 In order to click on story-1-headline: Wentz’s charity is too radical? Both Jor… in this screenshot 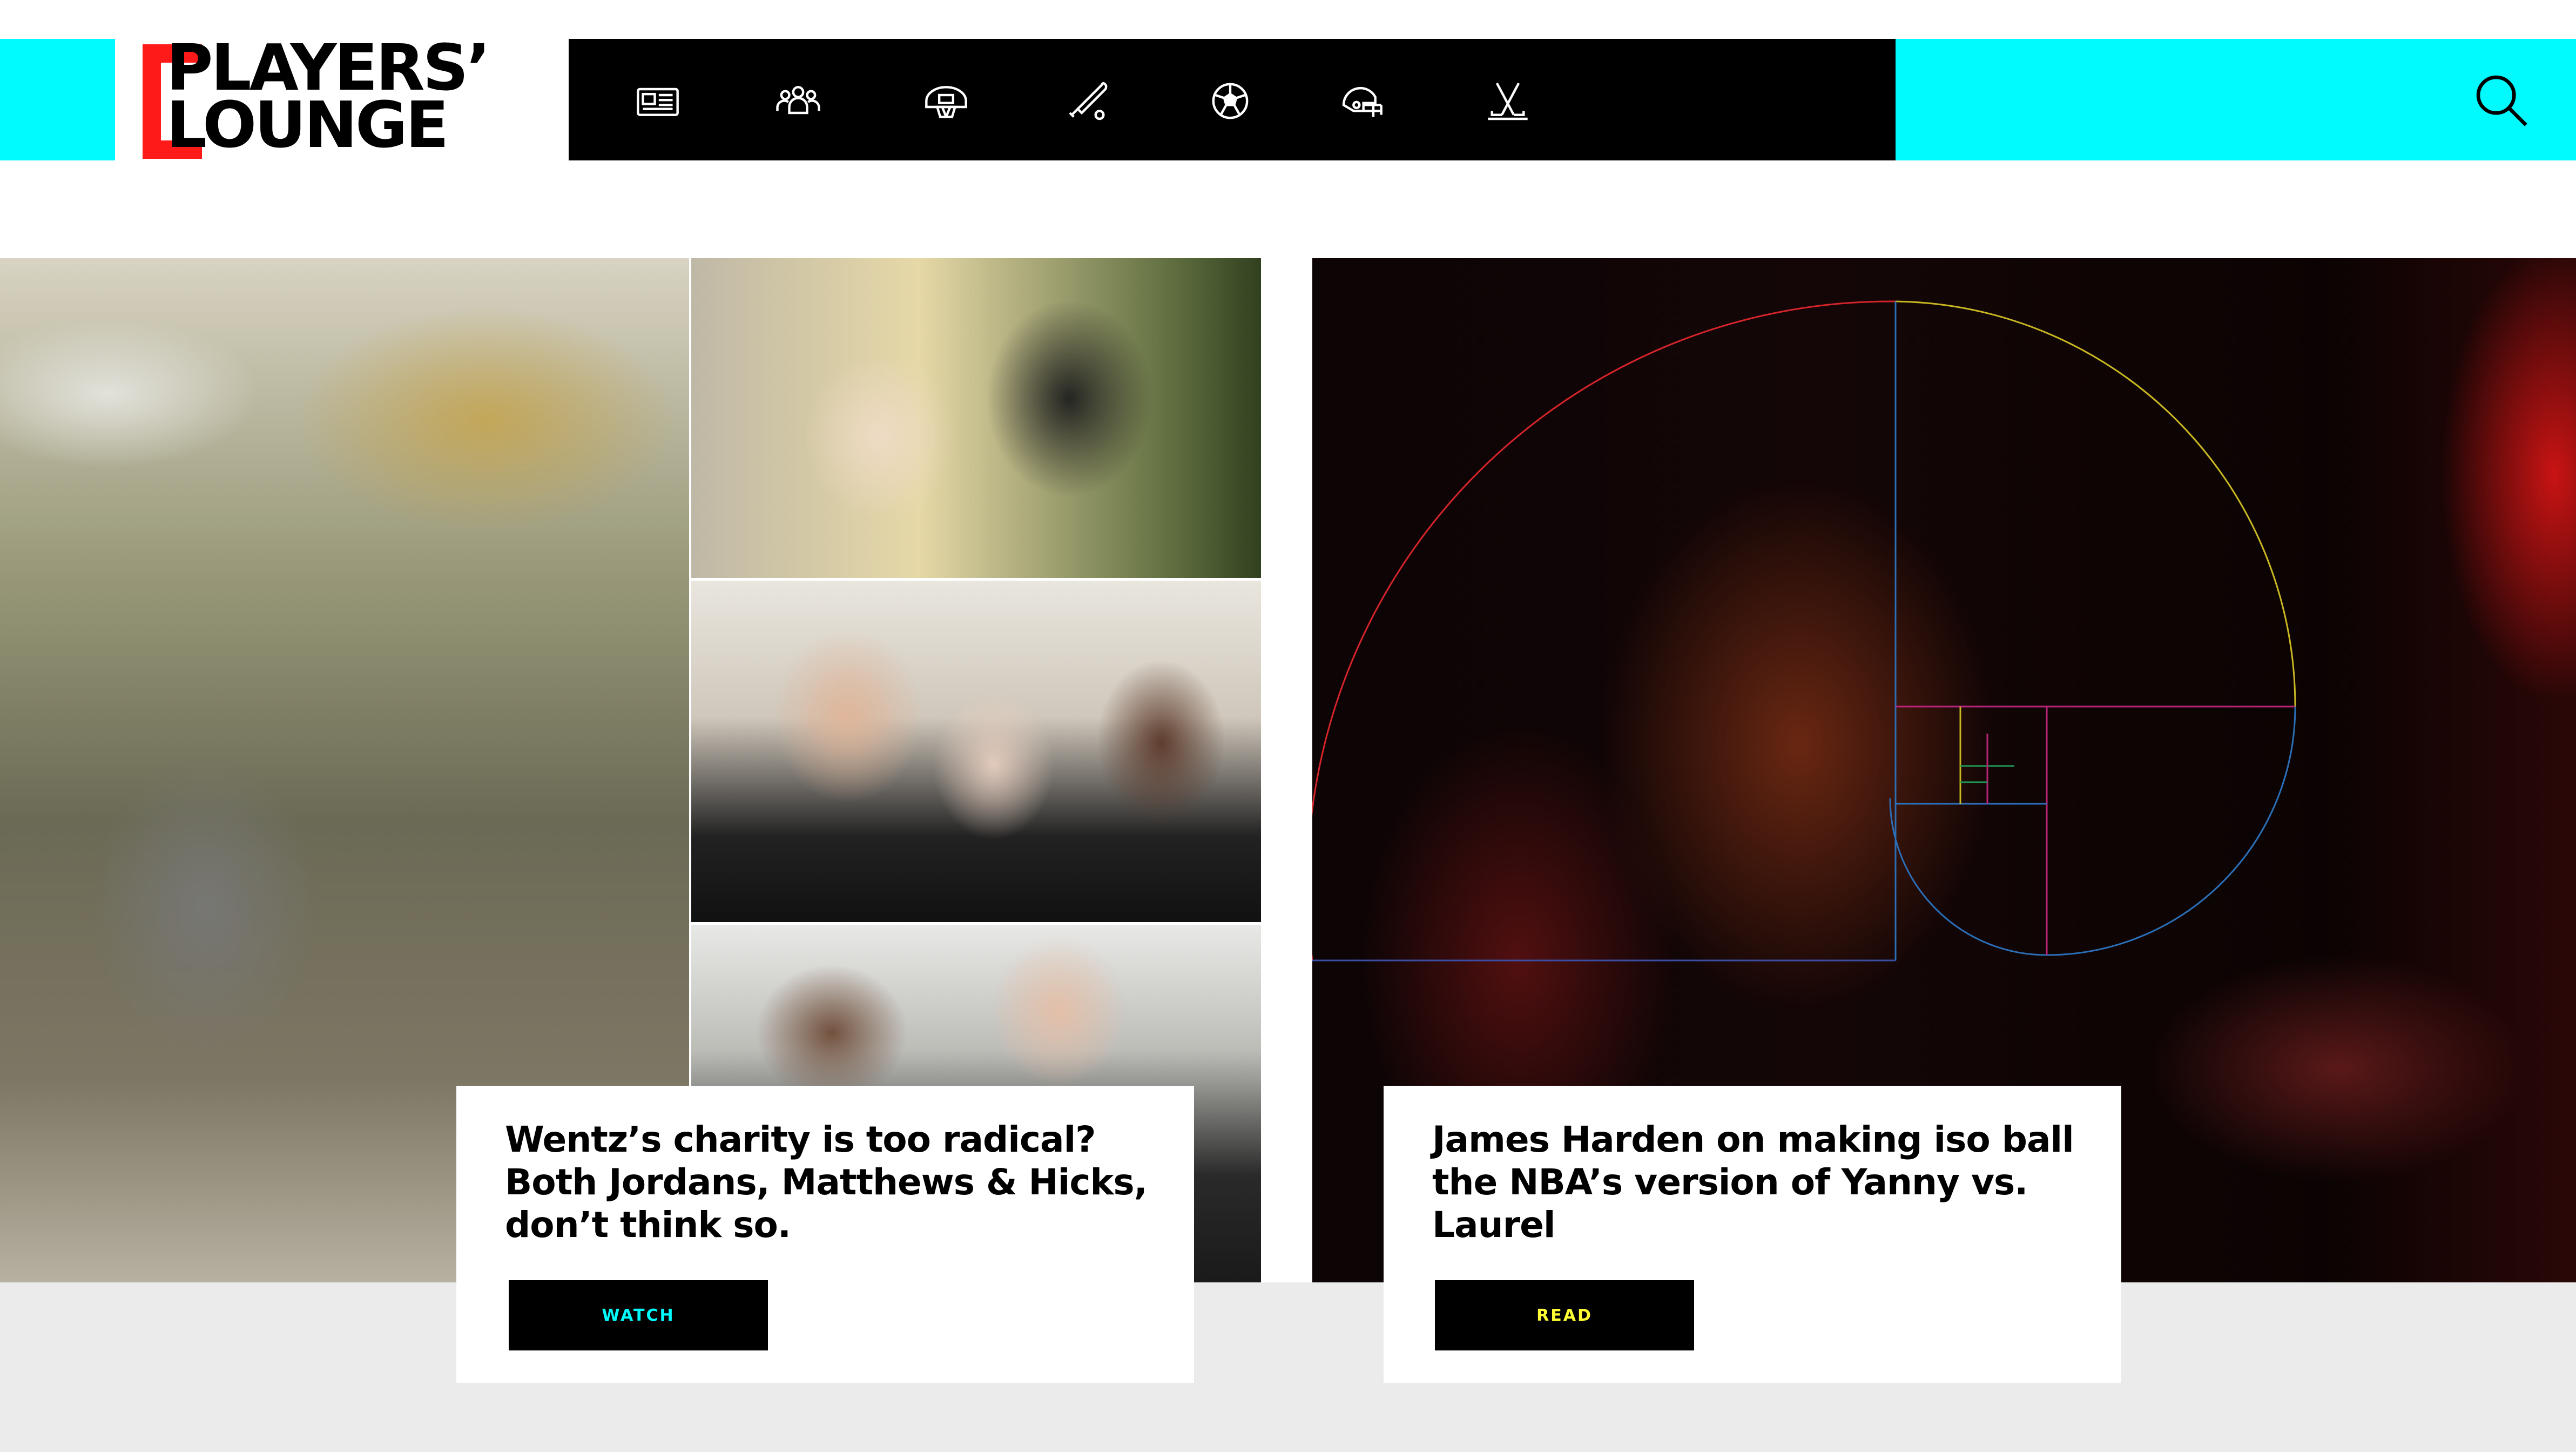, I will do `click(829, 1182)`.